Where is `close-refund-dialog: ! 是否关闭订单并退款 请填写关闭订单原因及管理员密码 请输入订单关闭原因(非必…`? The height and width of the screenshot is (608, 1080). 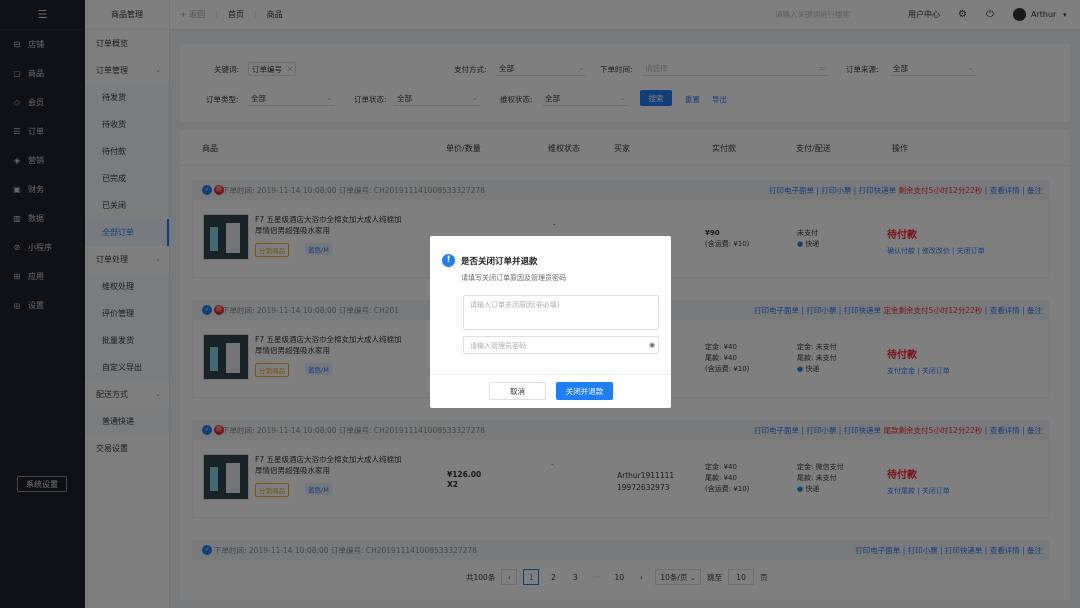 close-refund-dialog: ! 是否关闭订单并退款 请填写关闭订单原因及管理员密码 请输入订单关闭原因(非必… is located at coordinates (550, 322).